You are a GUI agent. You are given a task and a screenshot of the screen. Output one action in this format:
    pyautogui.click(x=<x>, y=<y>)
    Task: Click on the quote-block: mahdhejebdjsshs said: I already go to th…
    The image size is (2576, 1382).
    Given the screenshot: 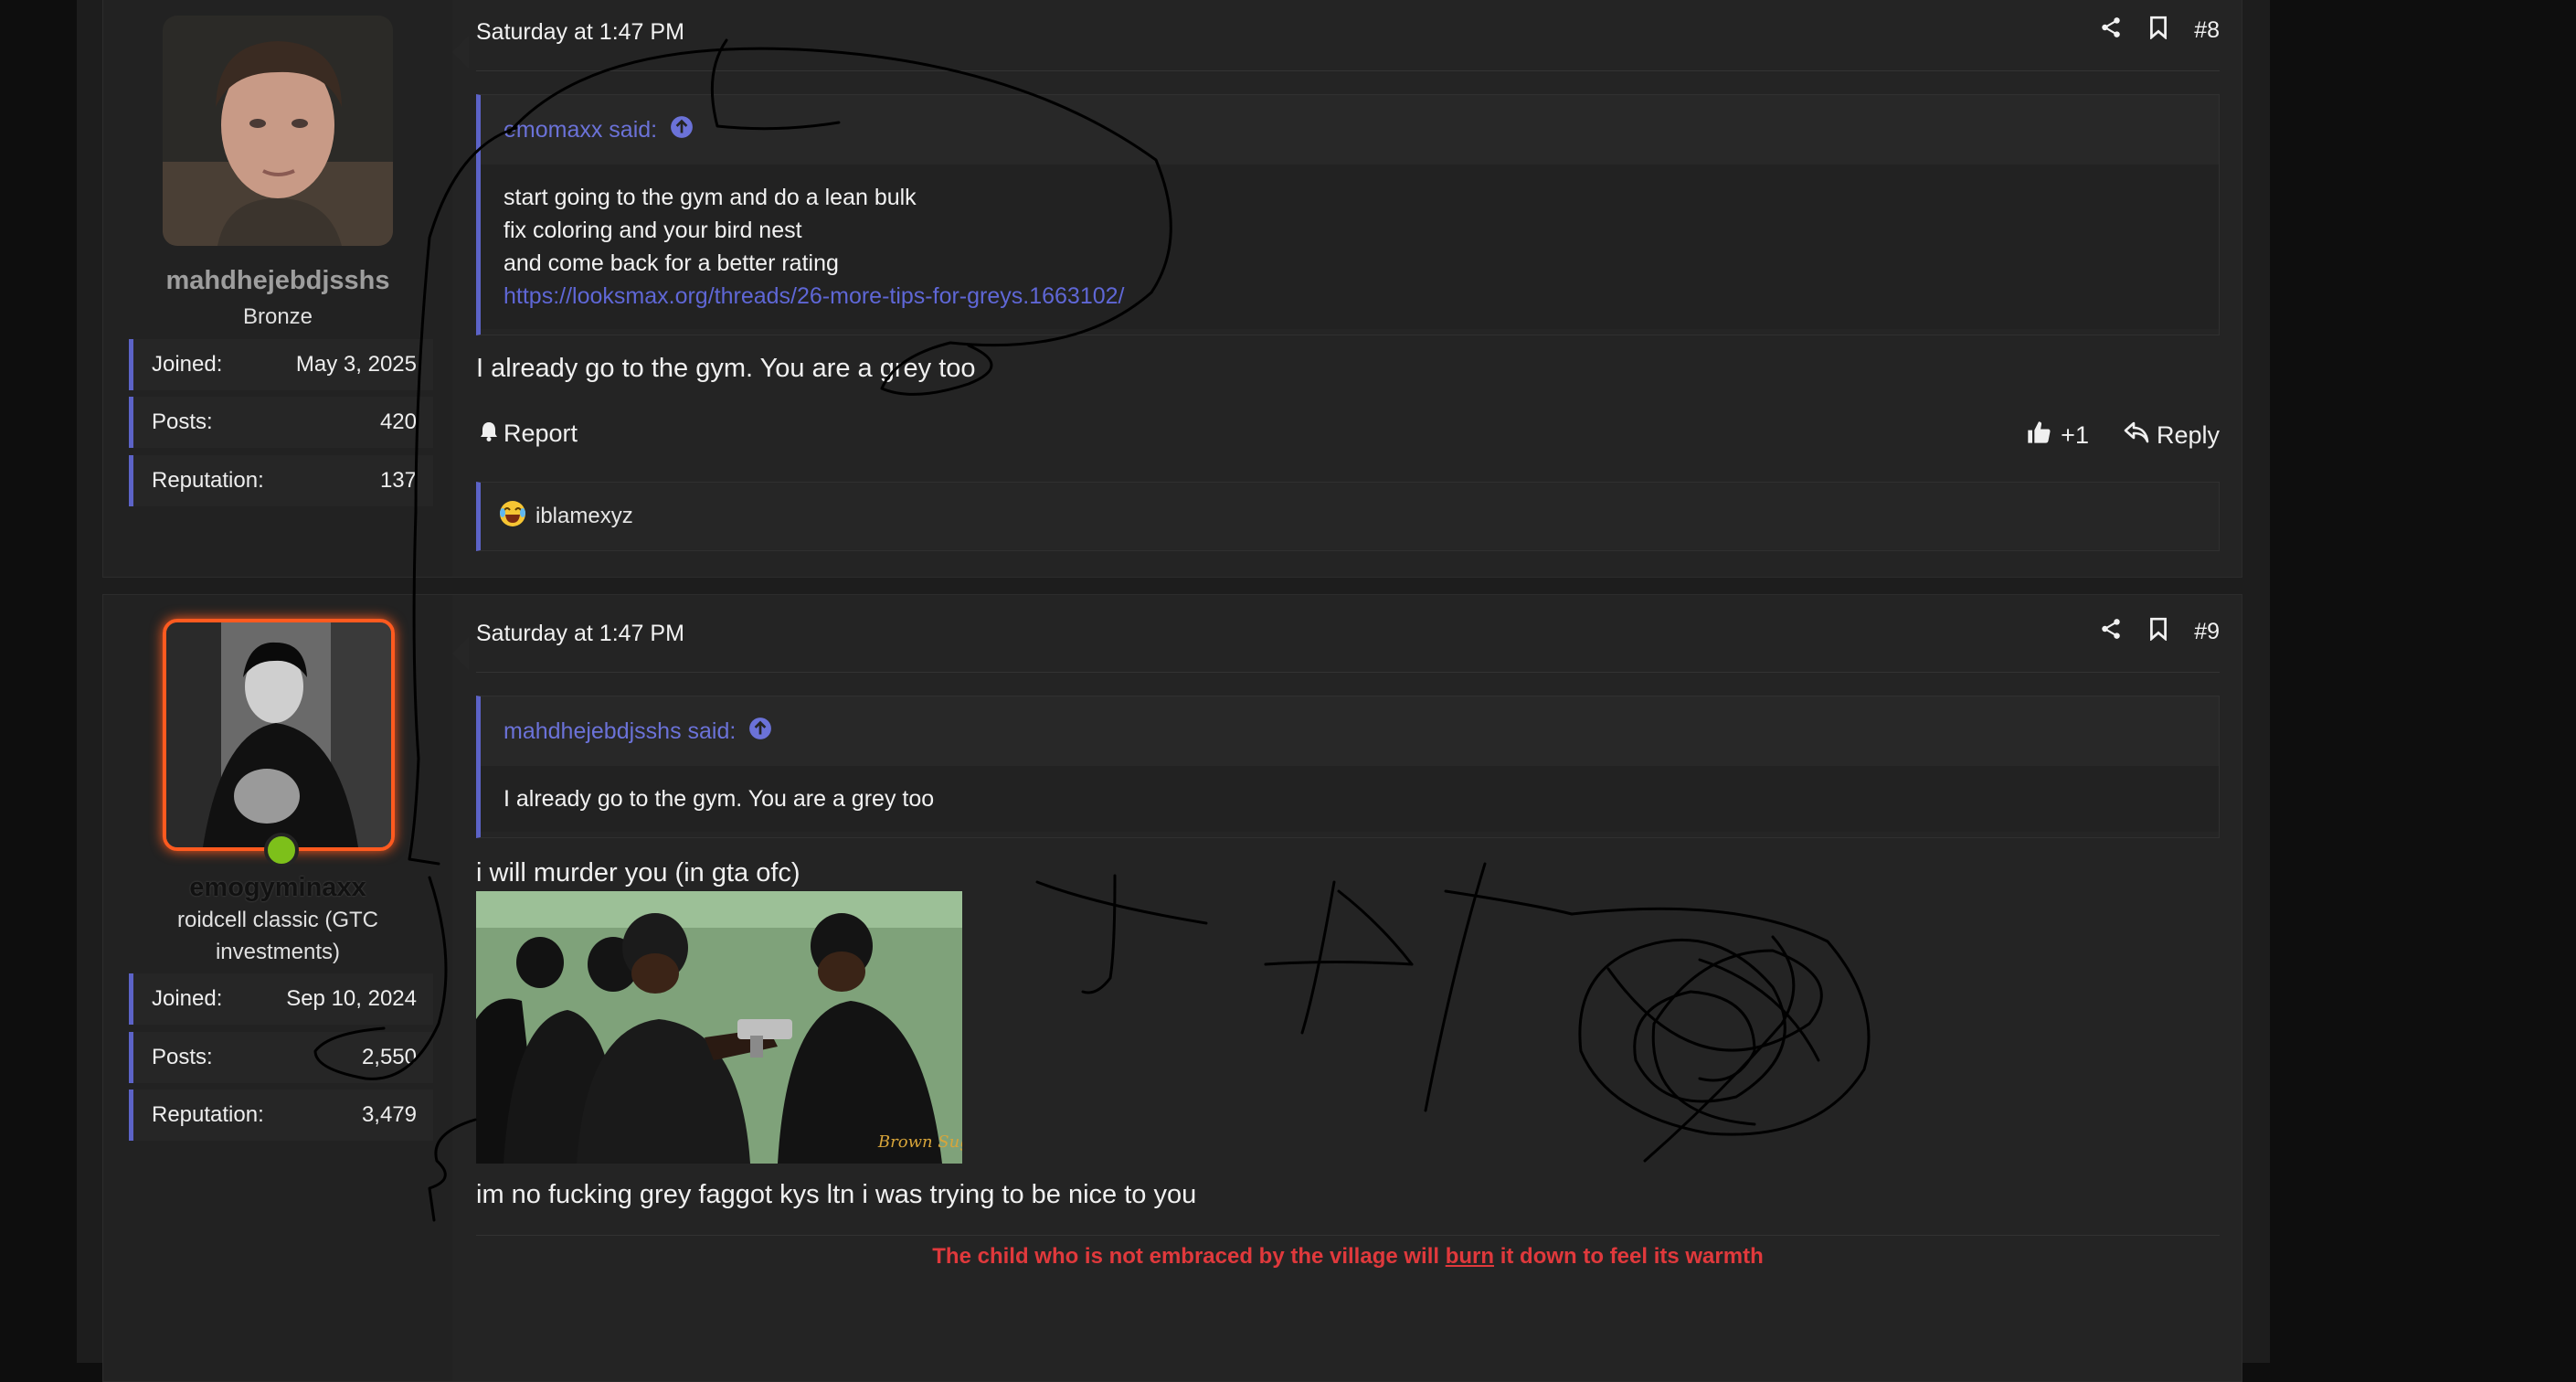 What is the action you would take?
    pyautogui.click(x=1348, y=767)
    